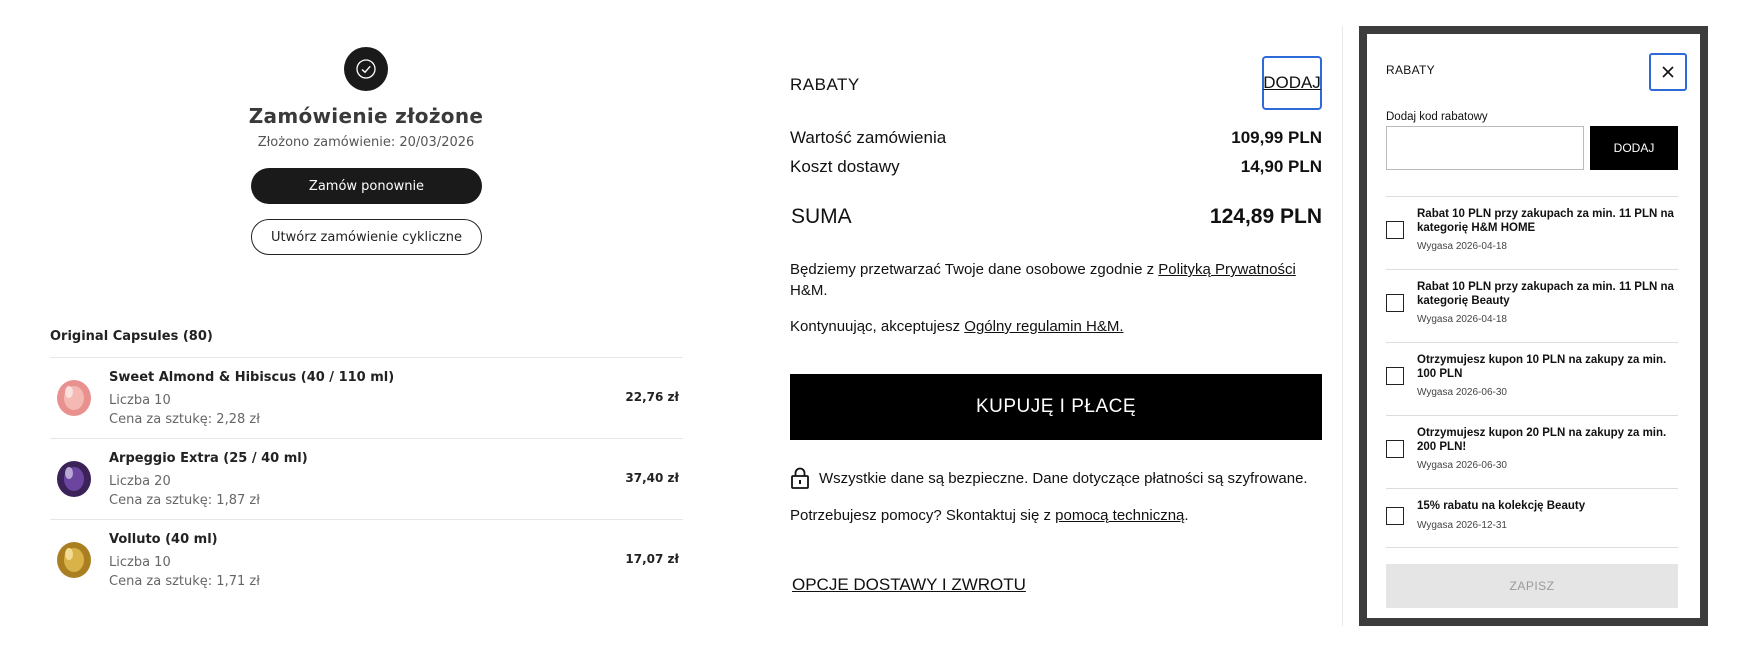 This screenshot has height=660, width=1742. What do you see at coordinates (1410, 70) in the screenshot?
I see `modal-title: RABATY` at bounding box center [1410, 70].